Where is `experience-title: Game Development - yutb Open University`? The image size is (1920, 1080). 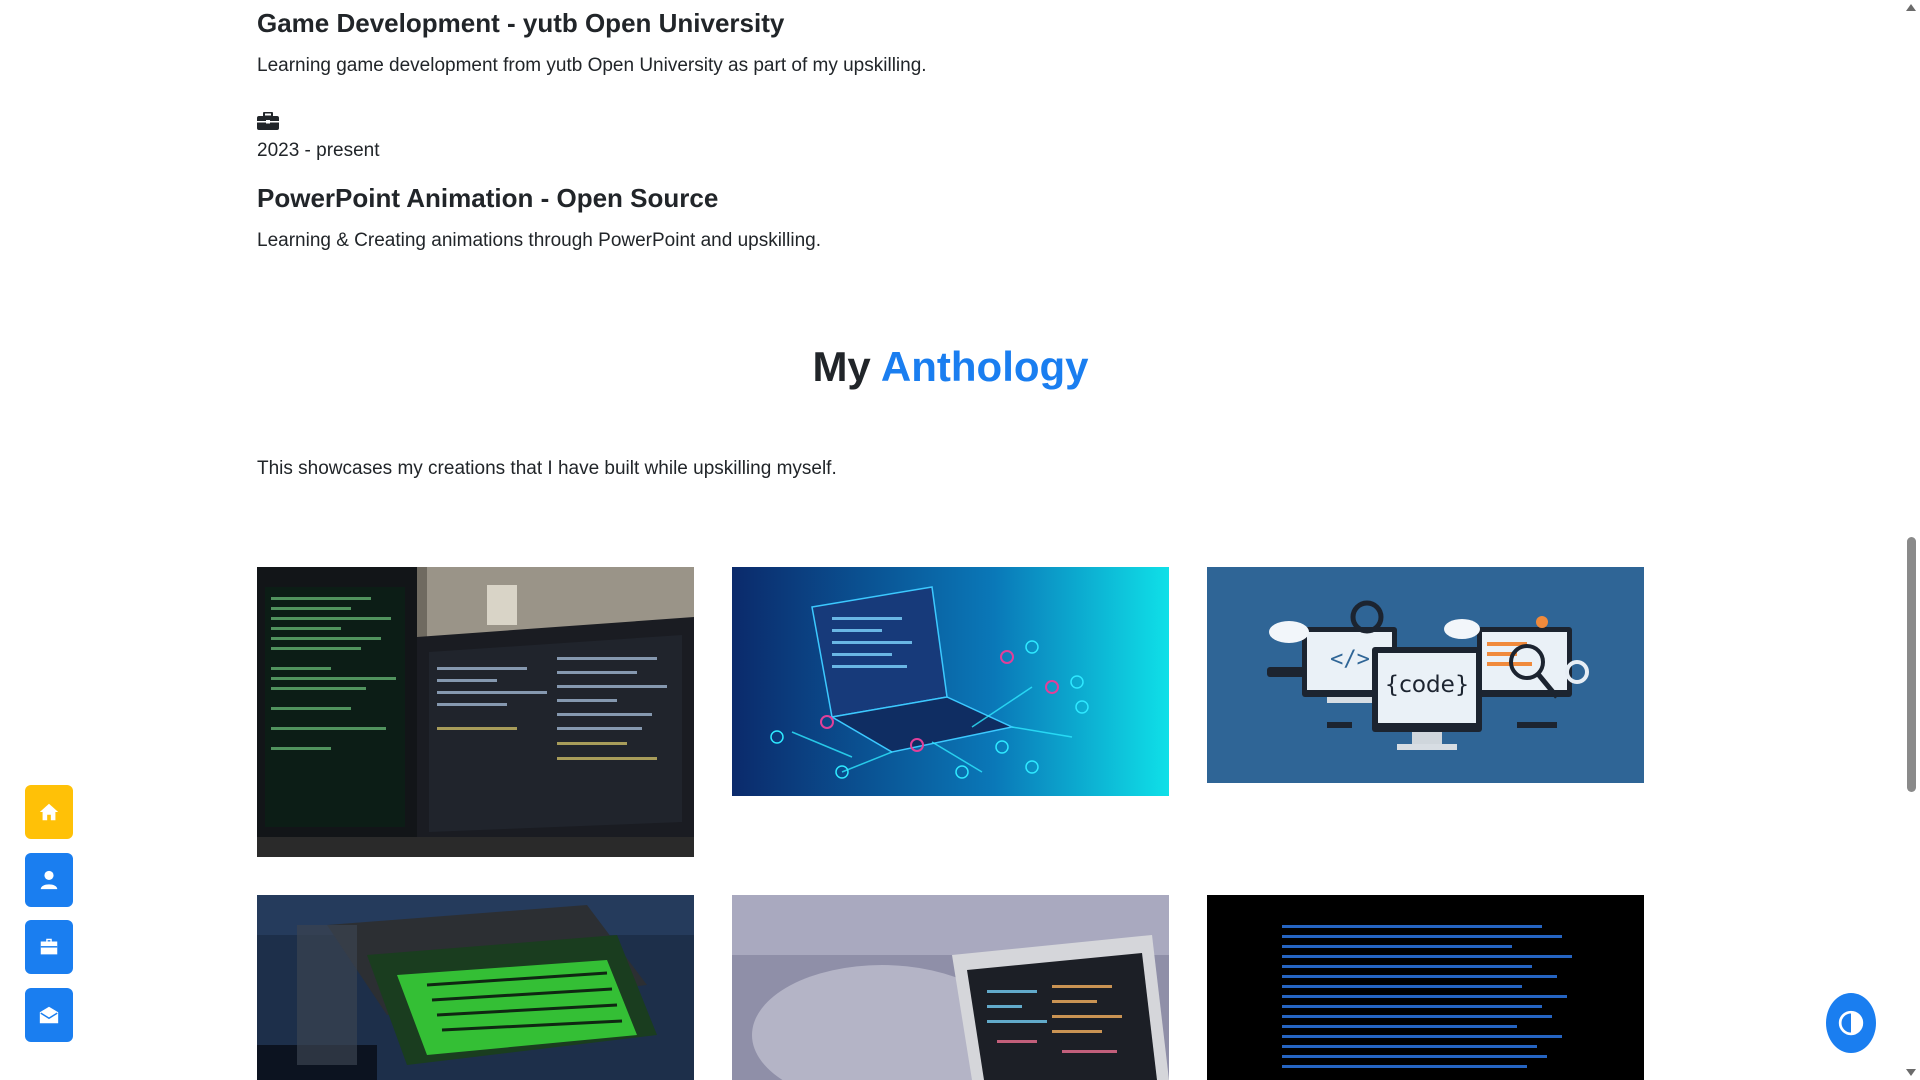
experience-title: Game Development - yutb Open University is located at coordinates (521, 23).